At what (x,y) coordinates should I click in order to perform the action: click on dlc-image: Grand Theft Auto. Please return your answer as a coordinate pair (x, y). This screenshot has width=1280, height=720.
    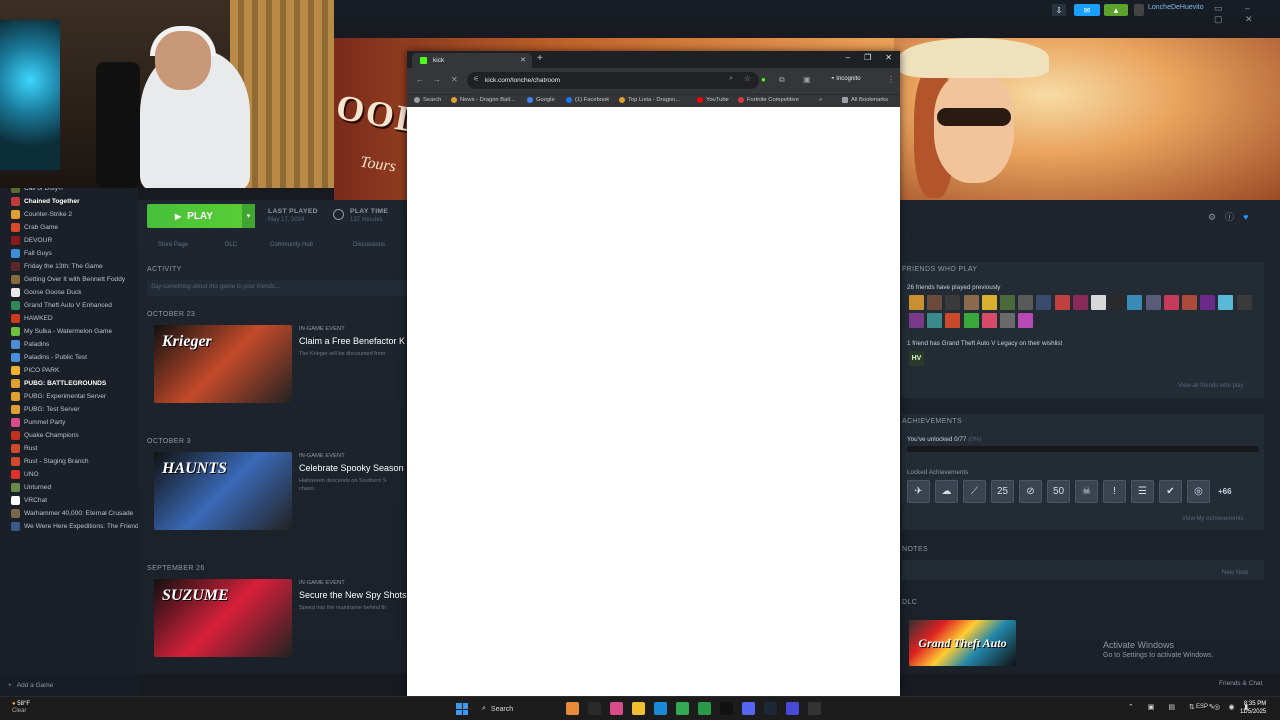
    Looking at the image, I should click on (962, 643).